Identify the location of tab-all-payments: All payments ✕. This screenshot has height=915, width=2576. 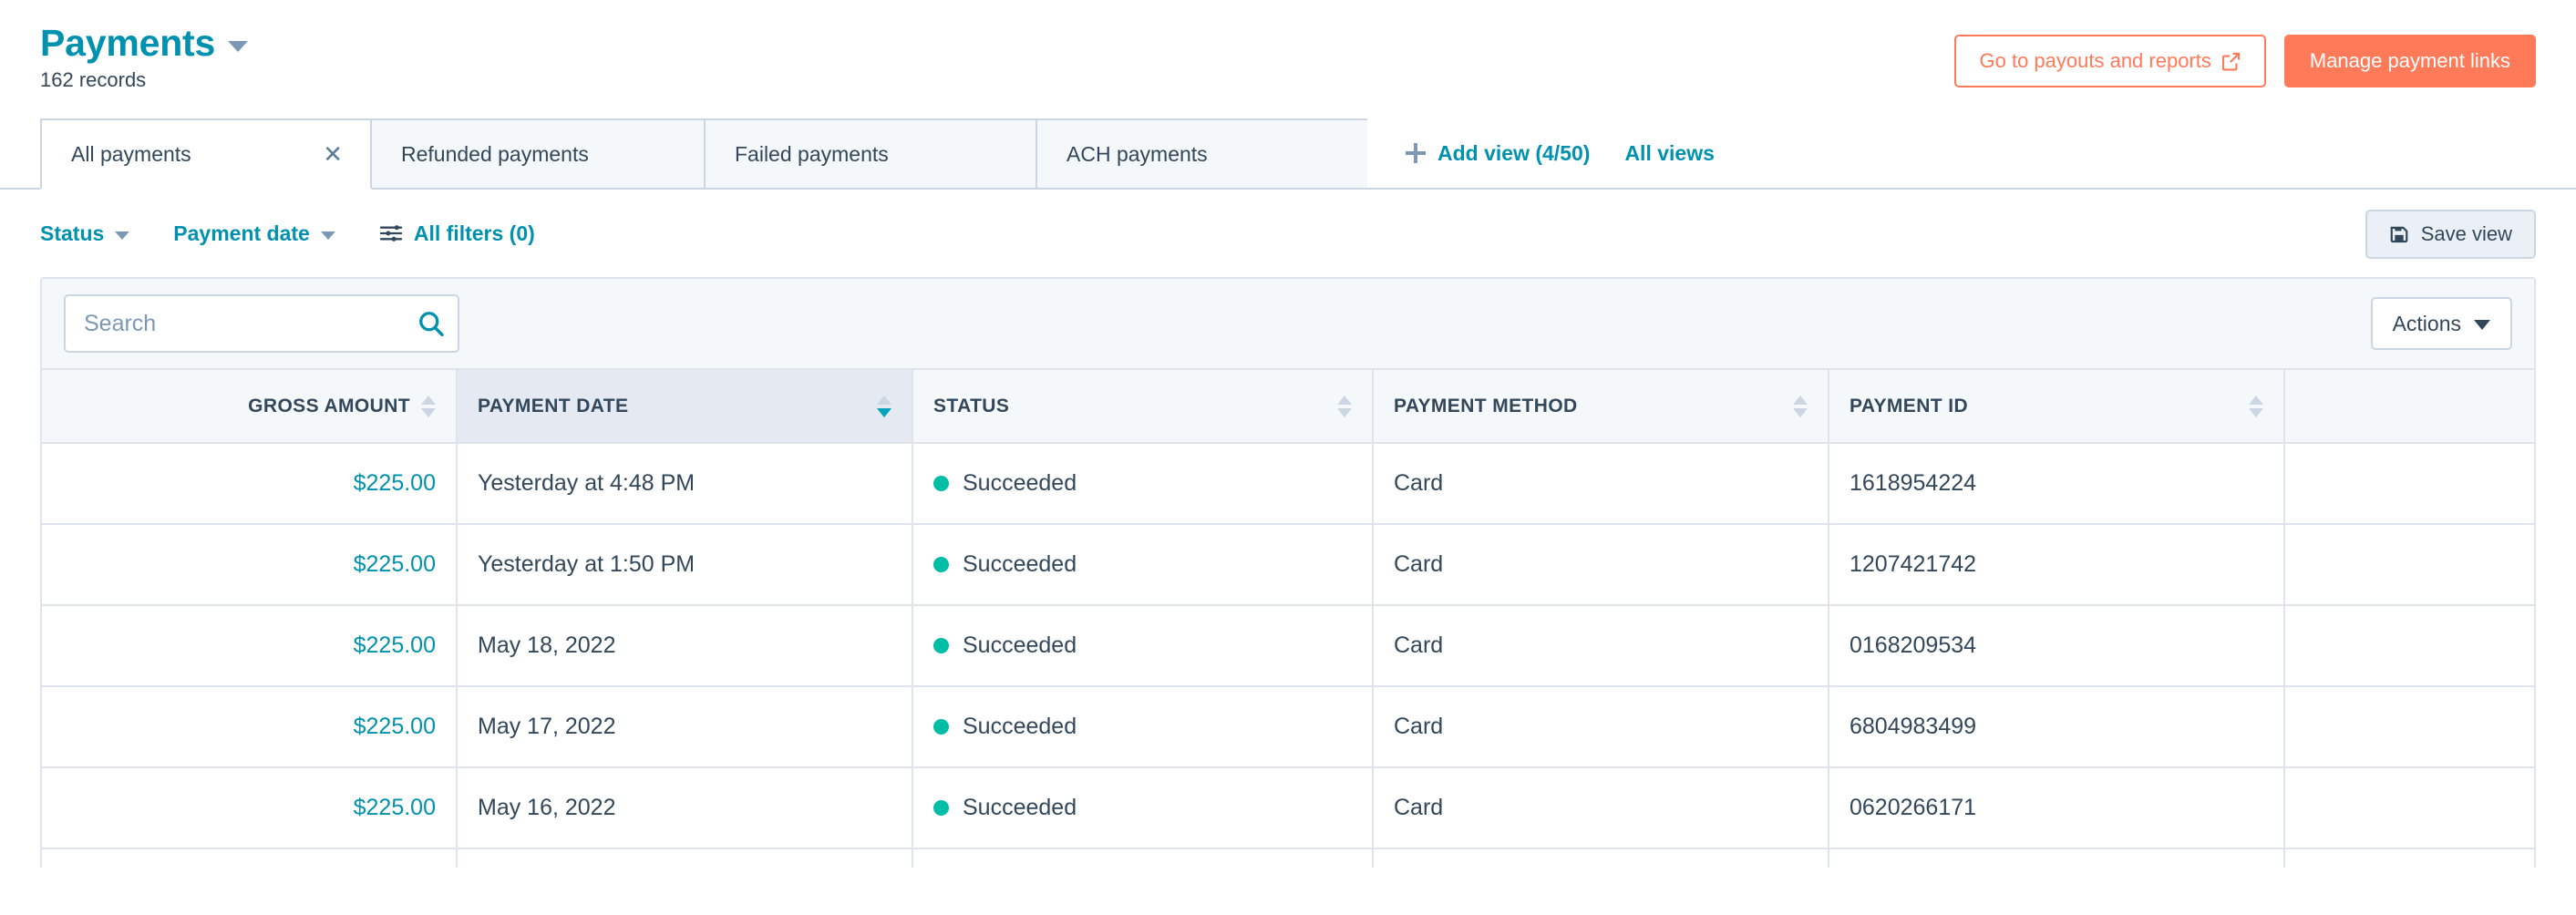
(206, 154).